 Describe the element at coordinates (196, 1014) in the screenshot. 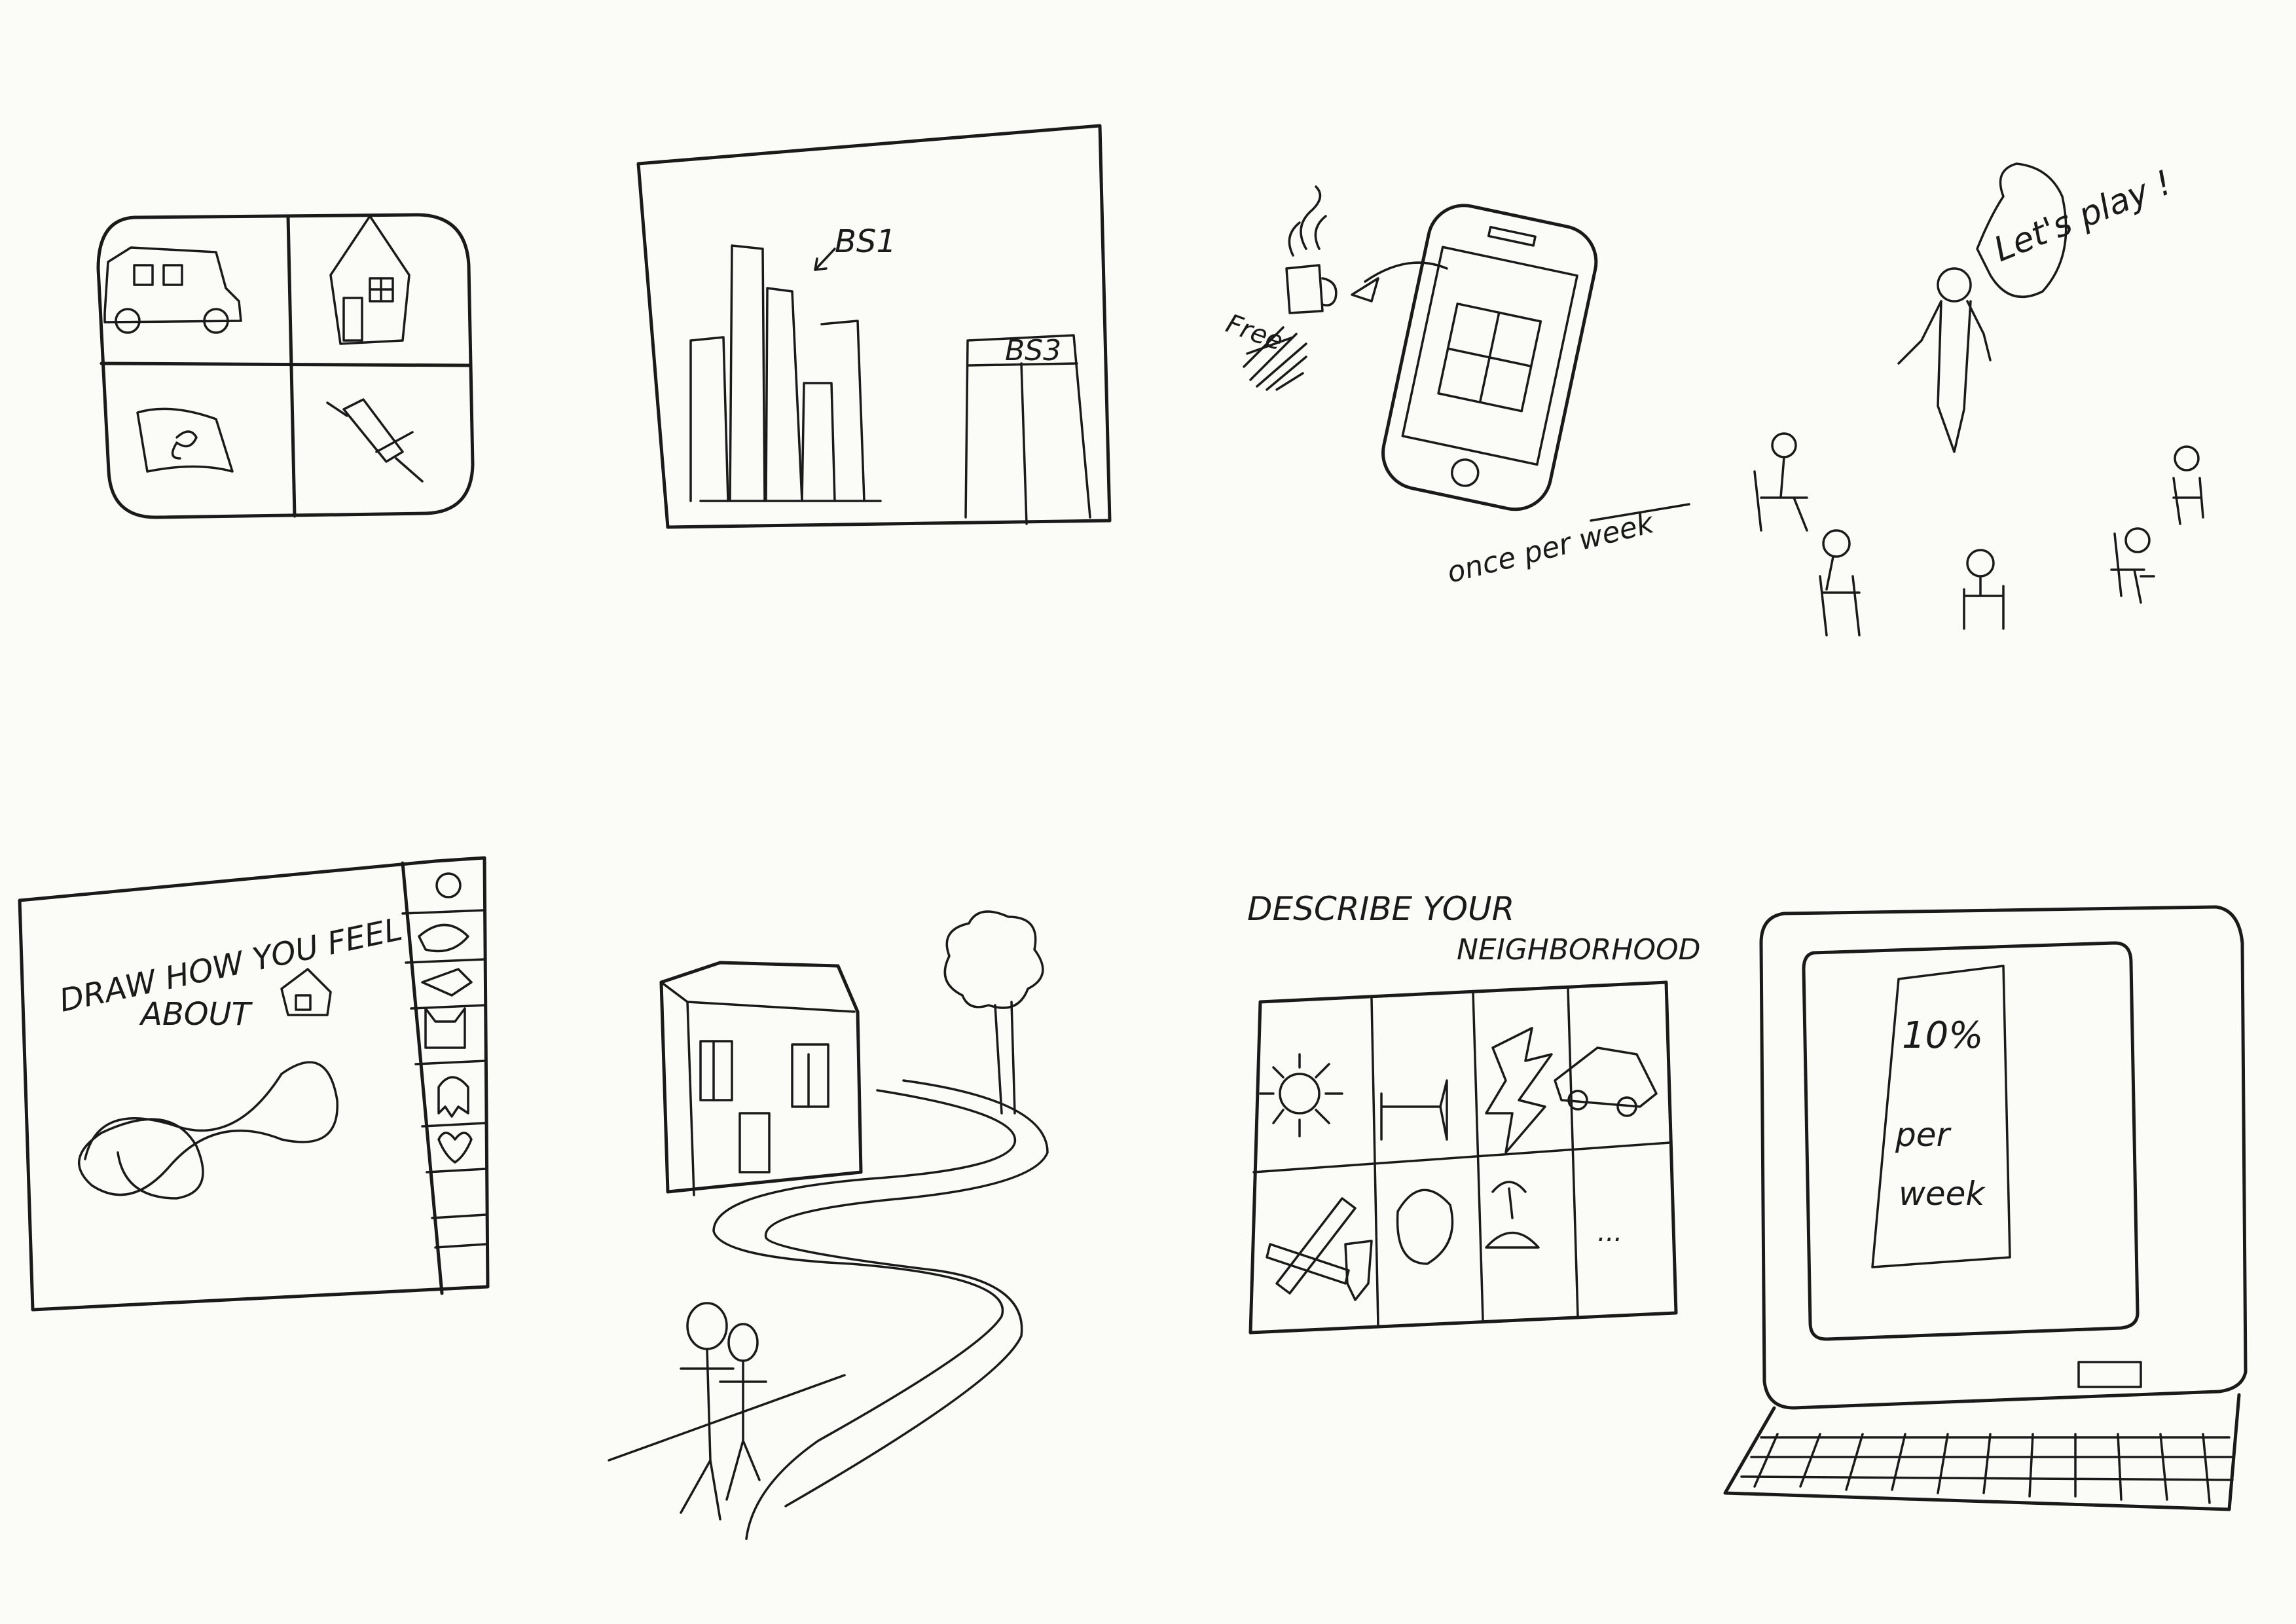

I see `prompt-line2: ABOUT` at that location.